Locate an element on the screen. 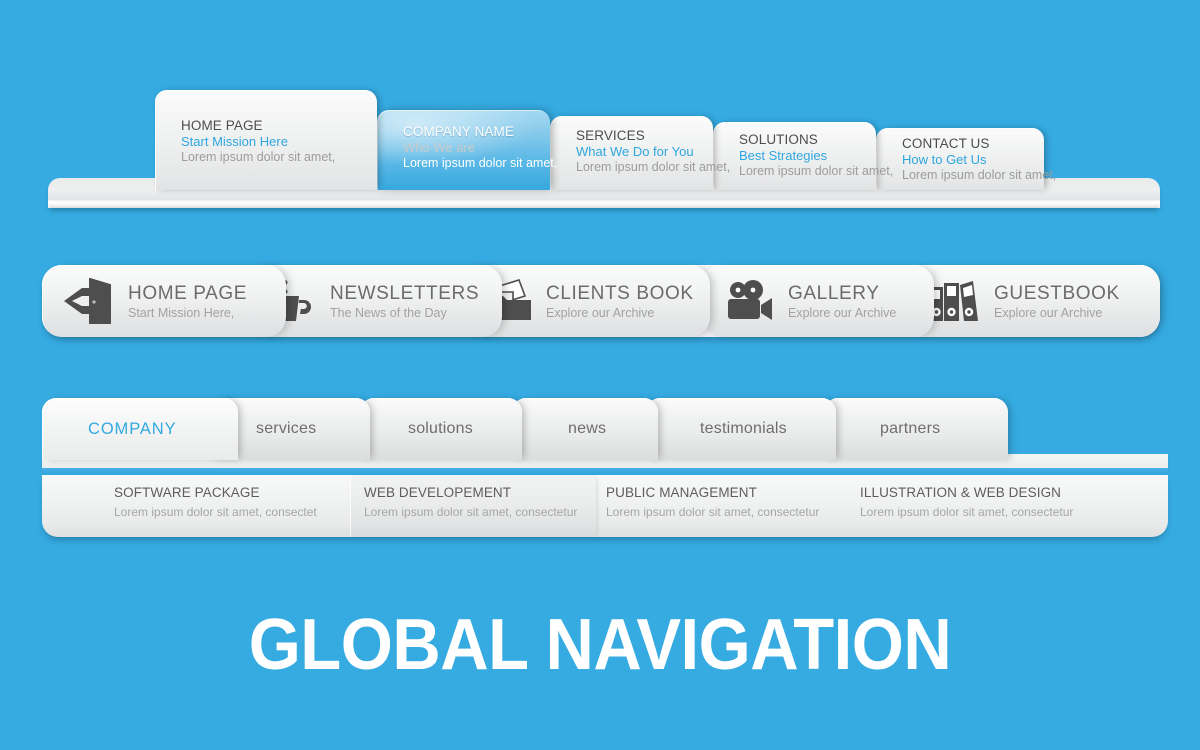 The width and height of the screenshot is (1200, 750). icon-pill-title: CLIENTS BOOK is located at coordinates (620, 293).